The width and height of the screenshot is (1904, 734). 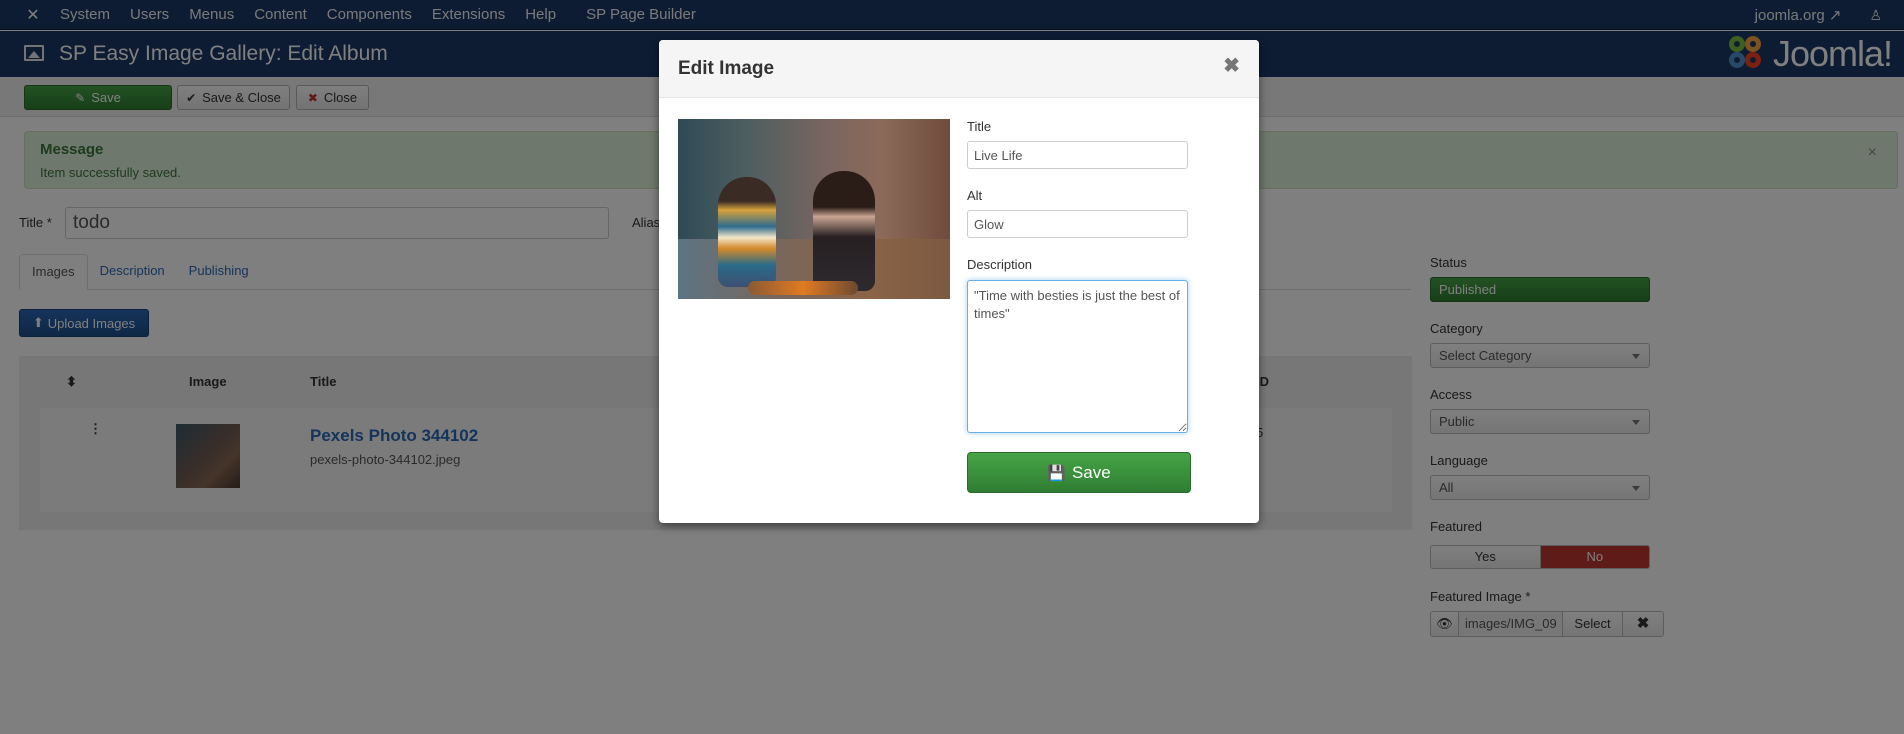 What do you see at coordinates (726, 68) in the screenshot?
I see `modal-title: Edit Image` at bounding box center [726, 68].